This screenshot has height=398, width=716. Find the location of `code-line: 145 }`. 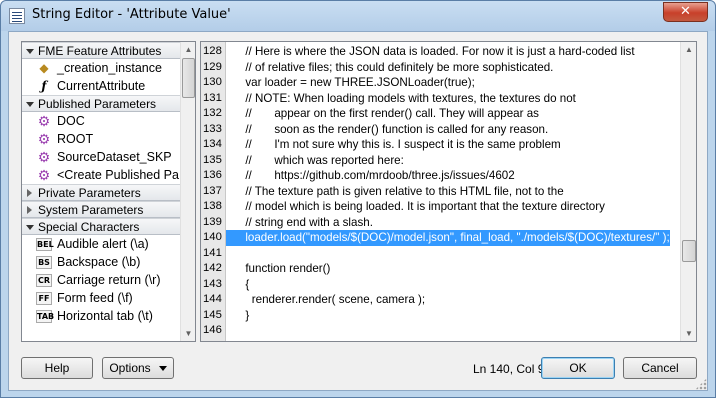

code-line: 145 } is located at coordinates (440, 316).